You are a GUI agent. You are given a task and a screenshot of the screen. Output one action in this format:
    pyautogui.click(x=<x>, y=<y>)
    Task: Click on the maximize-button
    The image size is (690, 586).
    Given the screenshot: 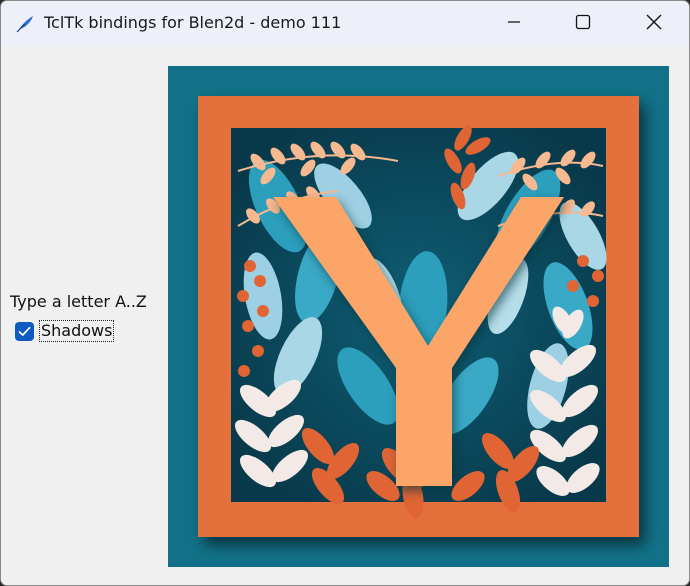 What is the action you would take?
    pyautogui.click(x=583, y=23)
    